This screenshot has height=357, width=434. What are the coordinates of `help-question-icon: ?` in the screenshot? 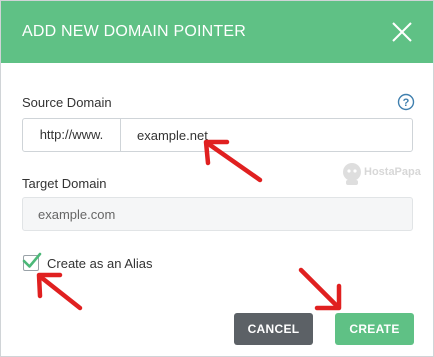 It's located at (406, 102).